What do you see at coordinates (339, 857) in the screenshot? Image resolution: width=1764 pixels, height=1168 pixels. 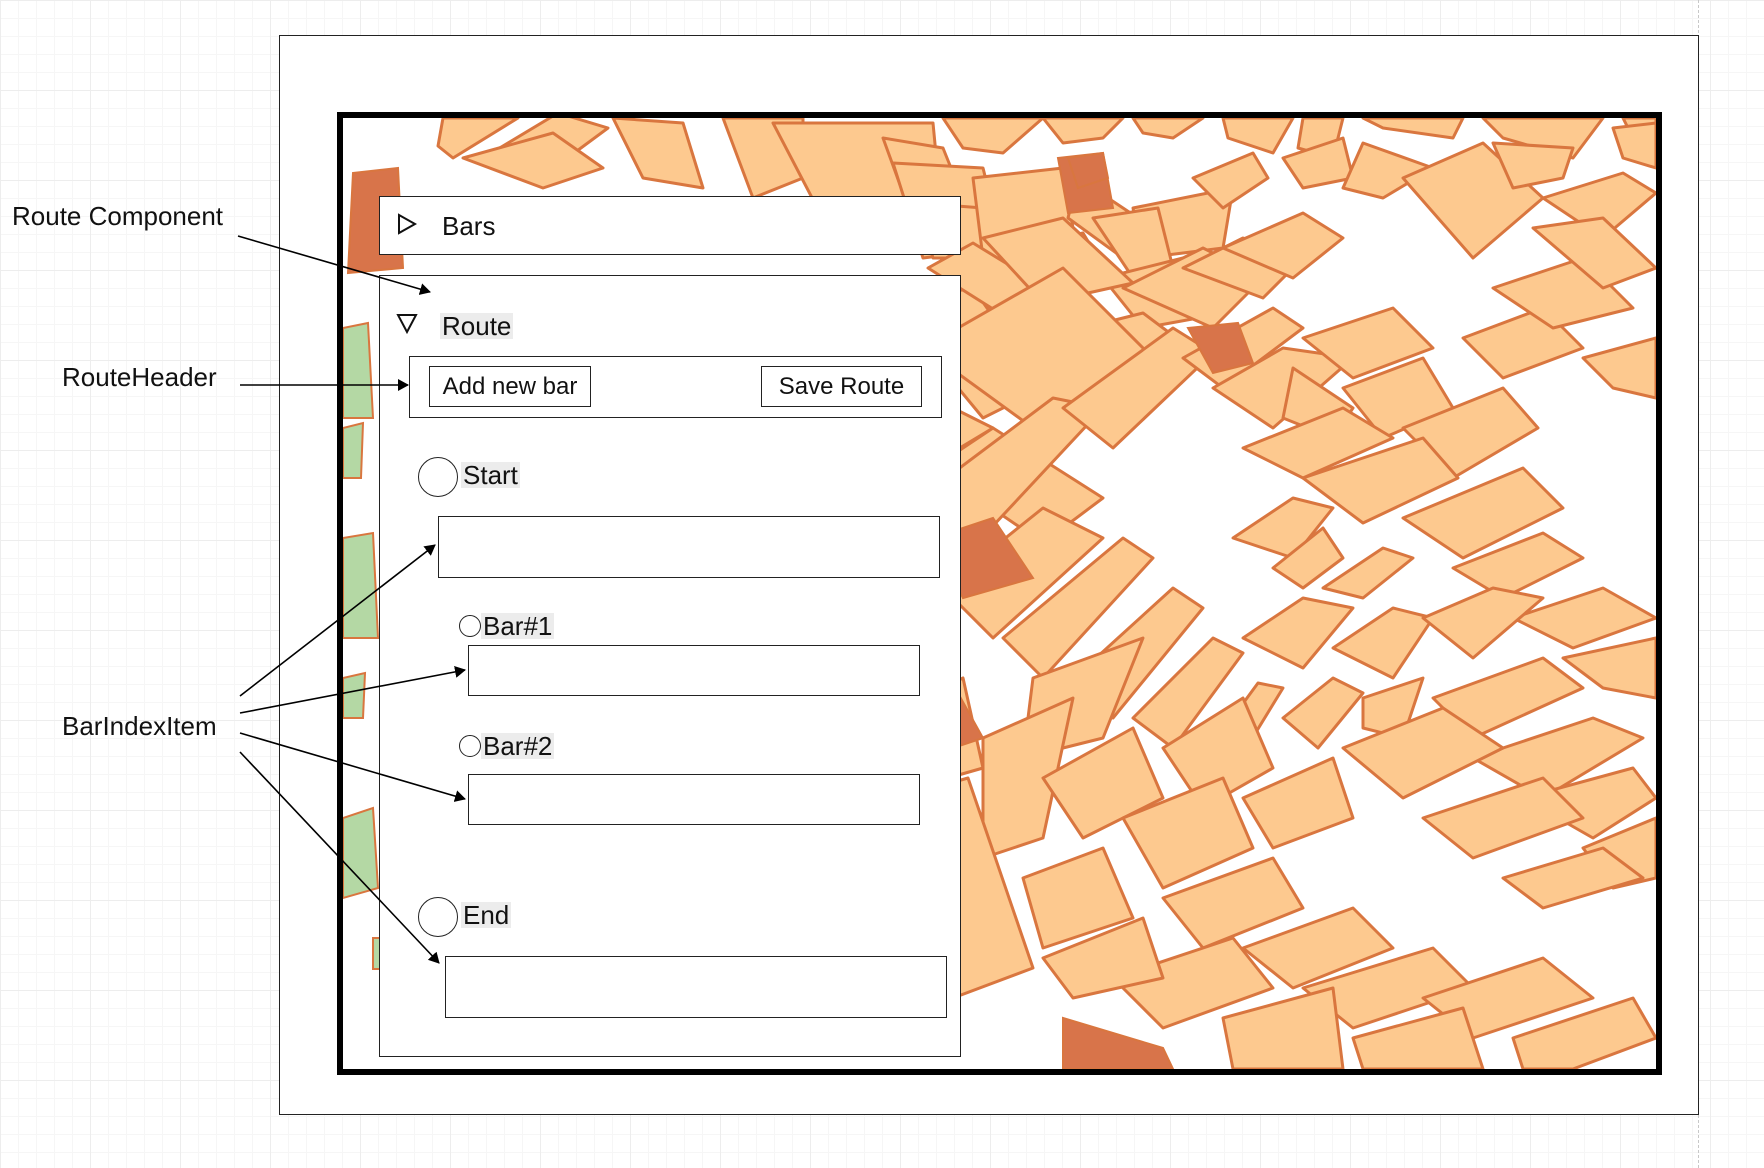 I see `arrow-end-input` at bounding box center [339, 857].